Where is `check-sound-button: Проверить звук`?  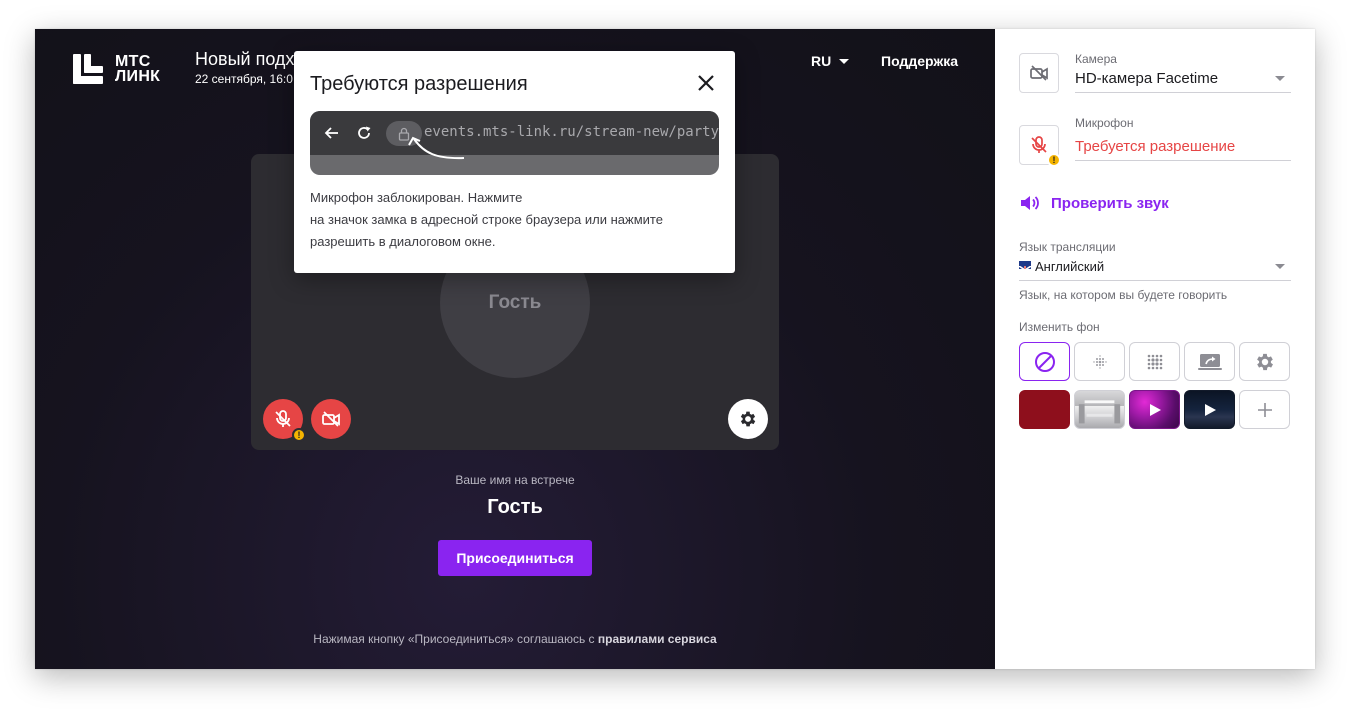 check-sound-button: Проверить звук is located at coordinates (1094, 203).